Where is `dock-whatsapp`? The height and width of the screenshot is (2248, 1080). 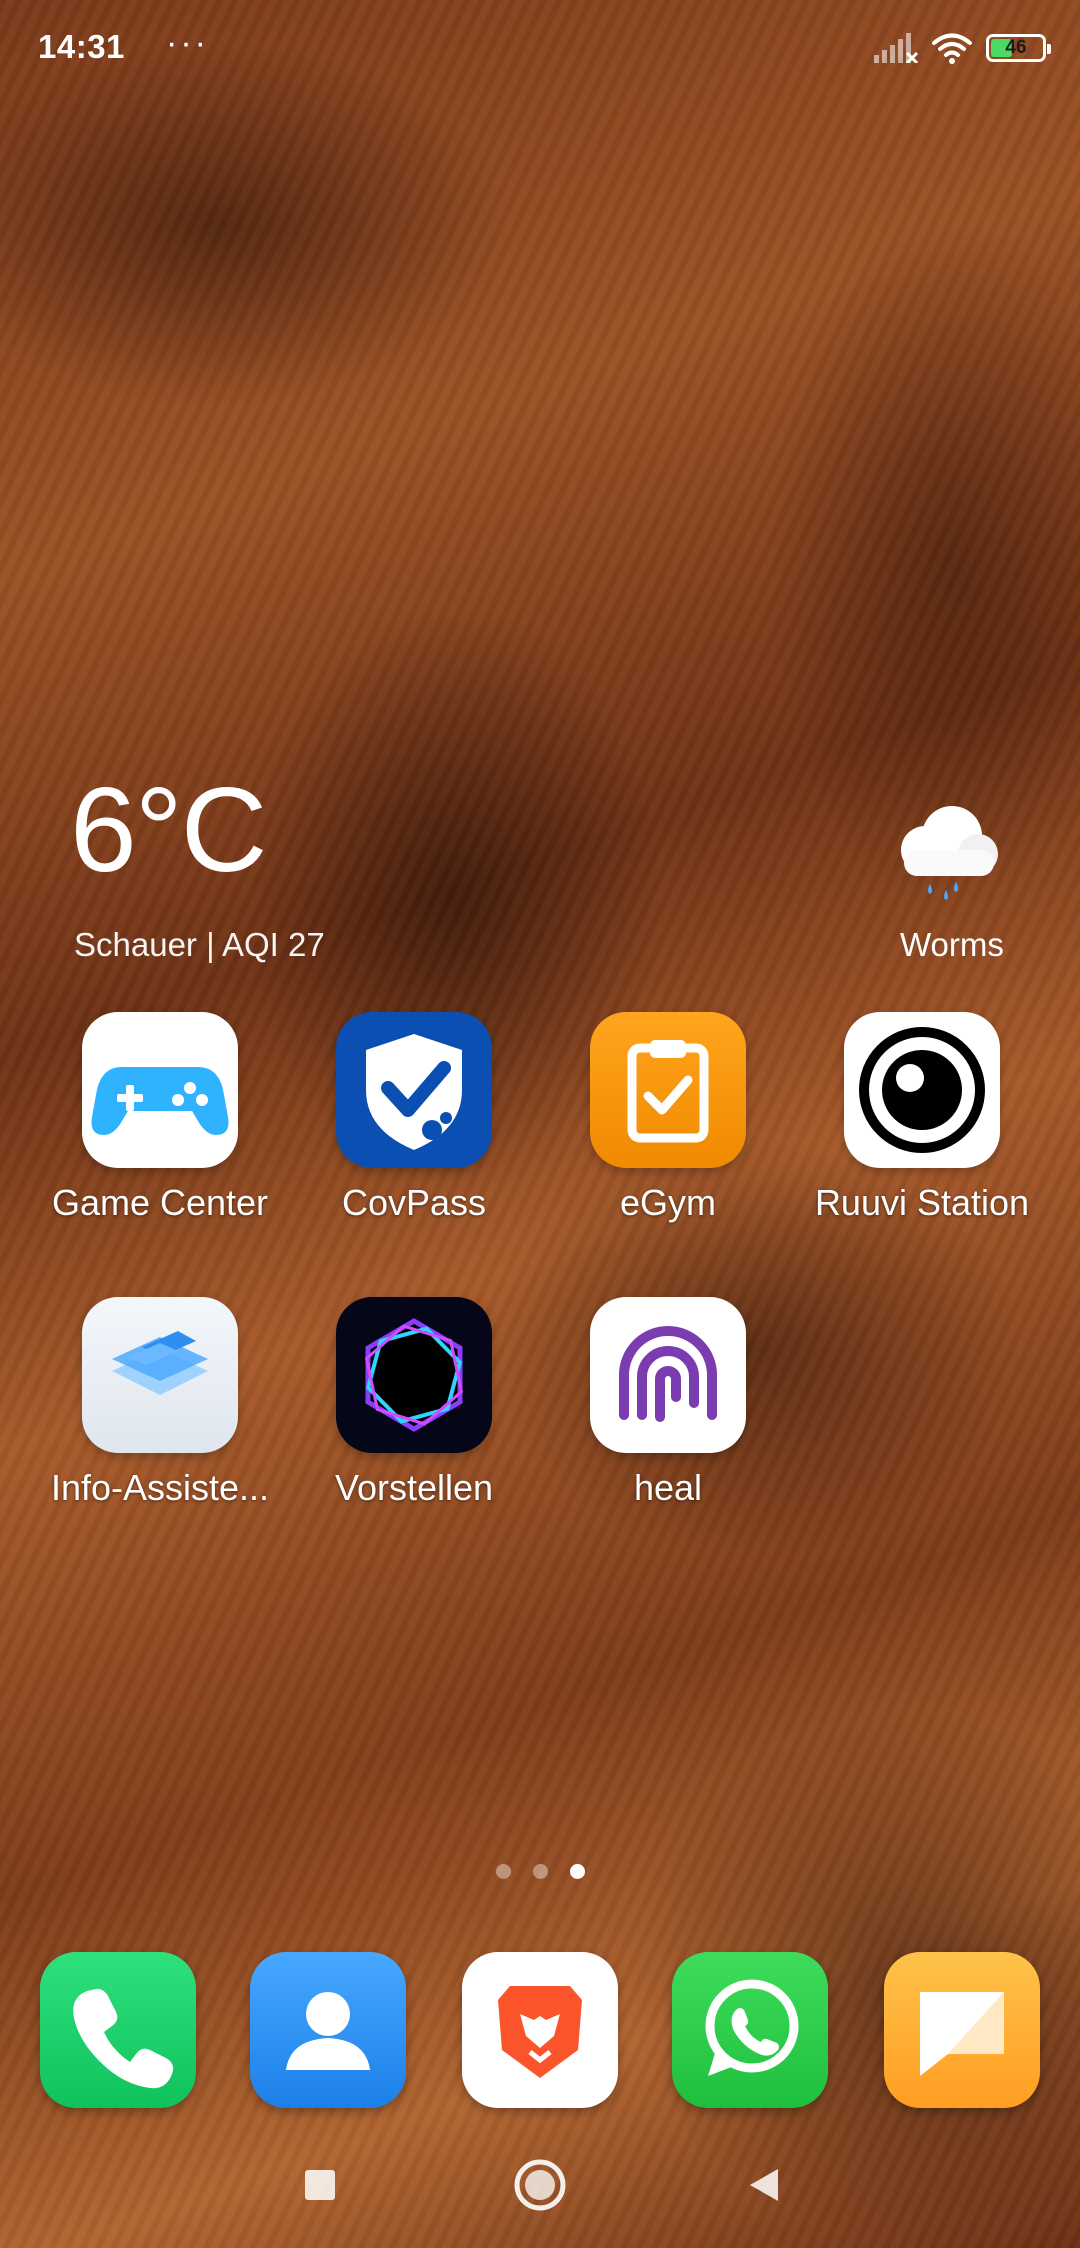 dock-whatsapp is located at coordinates (750, 2030).